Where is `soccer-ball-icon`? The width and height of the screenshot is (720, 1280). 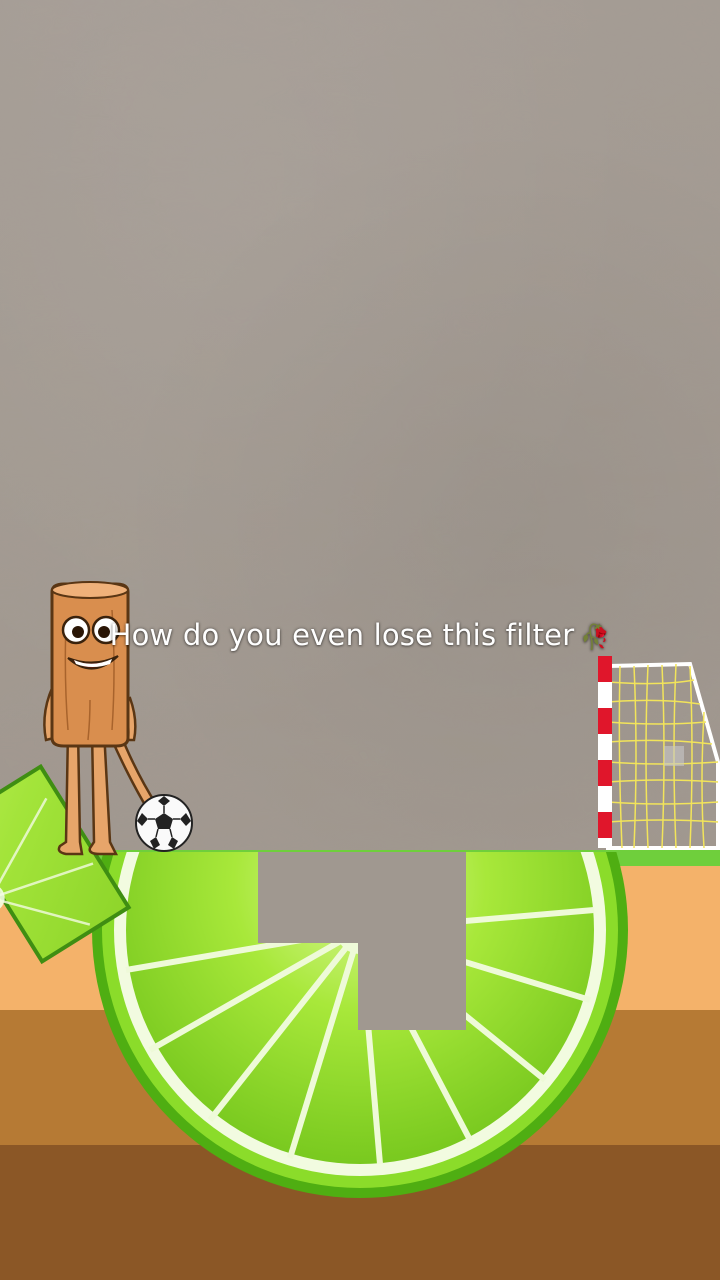
soccer-ball-icon is located at coordinates (164, 823).